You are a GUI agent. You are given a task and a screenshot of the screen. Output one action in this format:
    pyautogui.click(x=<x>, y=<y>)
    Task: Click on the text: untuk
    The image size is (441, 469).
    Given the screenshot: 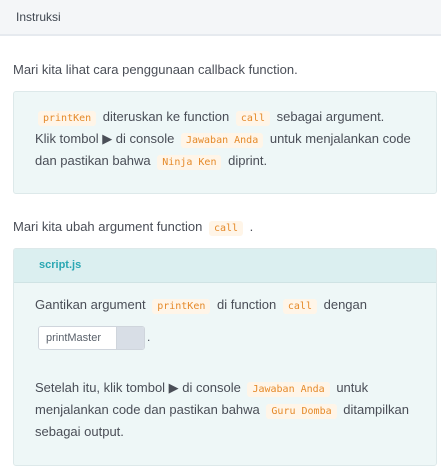 What is the action you would take?
    pyautogui.click(x=352, y=387)
    